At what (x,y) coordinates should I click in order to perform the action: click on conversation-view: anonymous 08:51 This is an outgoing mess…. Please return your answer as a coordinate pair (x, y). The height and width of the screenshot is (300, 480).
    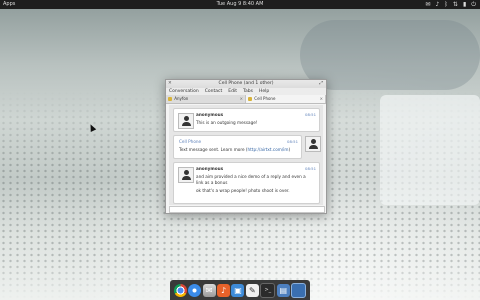
    Looking at the image, I should click on (246, 155).